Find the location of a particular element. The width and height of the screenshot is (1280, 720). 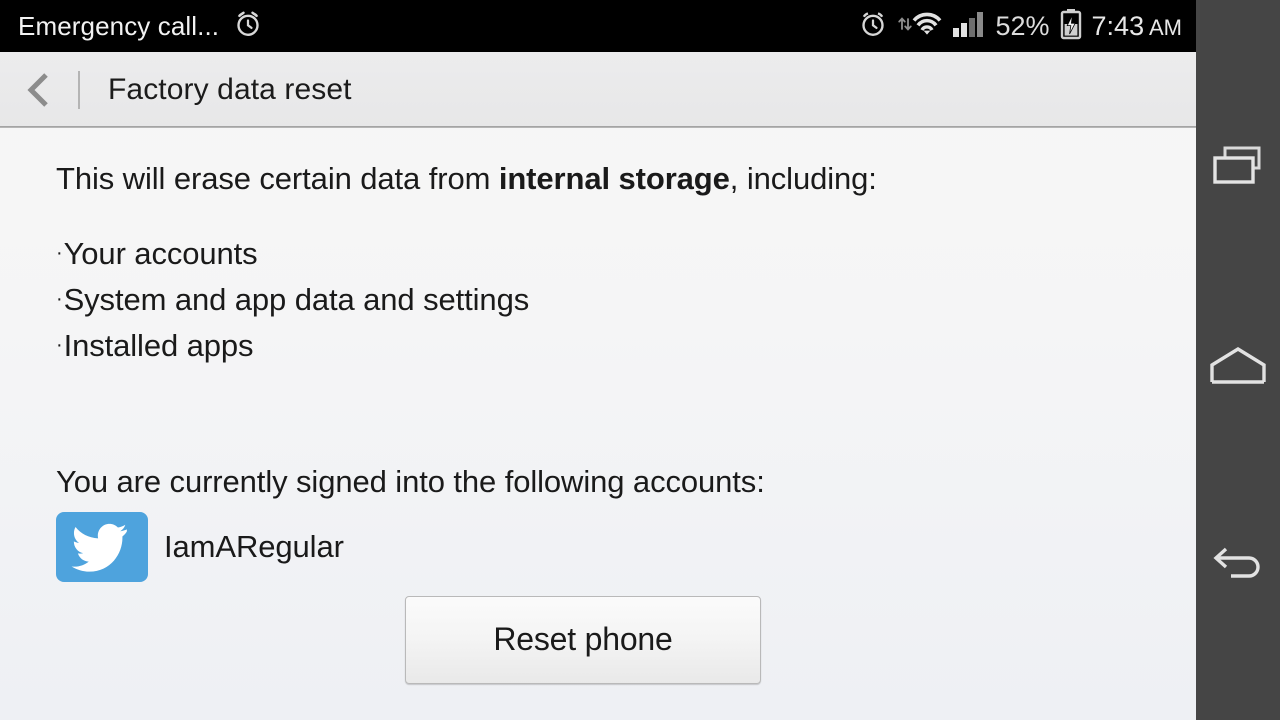

list-item: ·Your accounts is located at coordinates (598, 256).